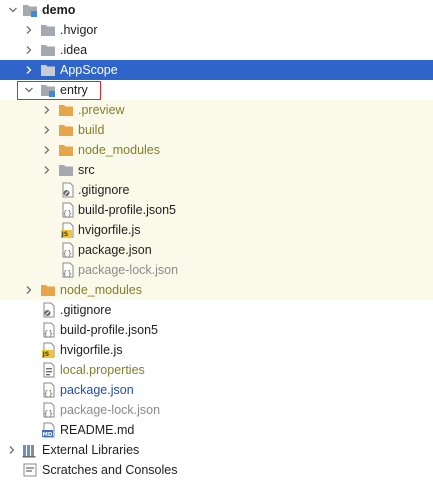 The height and width of the screenshot is (480, 433). What do you see at coordinates (216, 10) in the screenshot?
I see `tree-item-demo: demo` at bounding box center [216, 10].